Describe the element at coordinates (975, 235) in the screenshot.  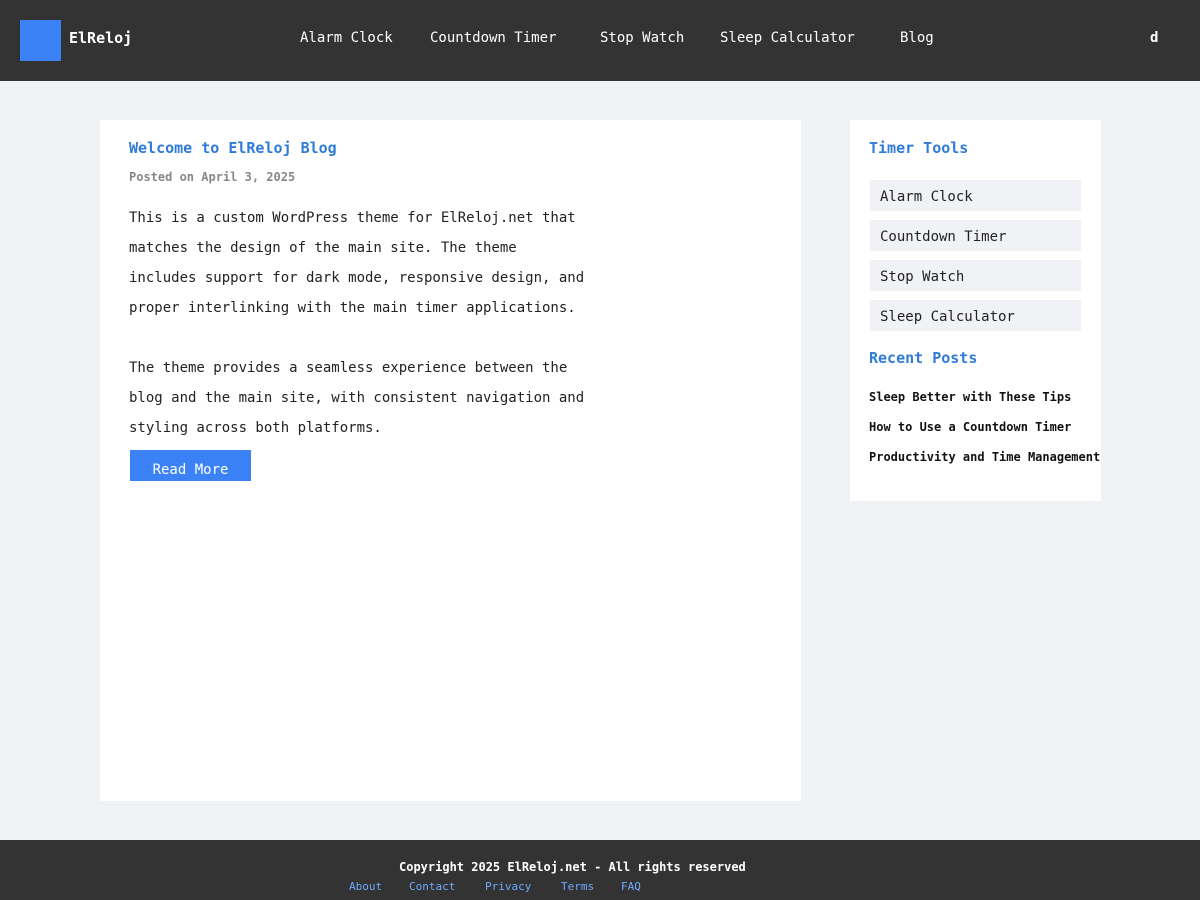
I see `sidebar-item-countdown-timer: Countdown Timer` at that location.